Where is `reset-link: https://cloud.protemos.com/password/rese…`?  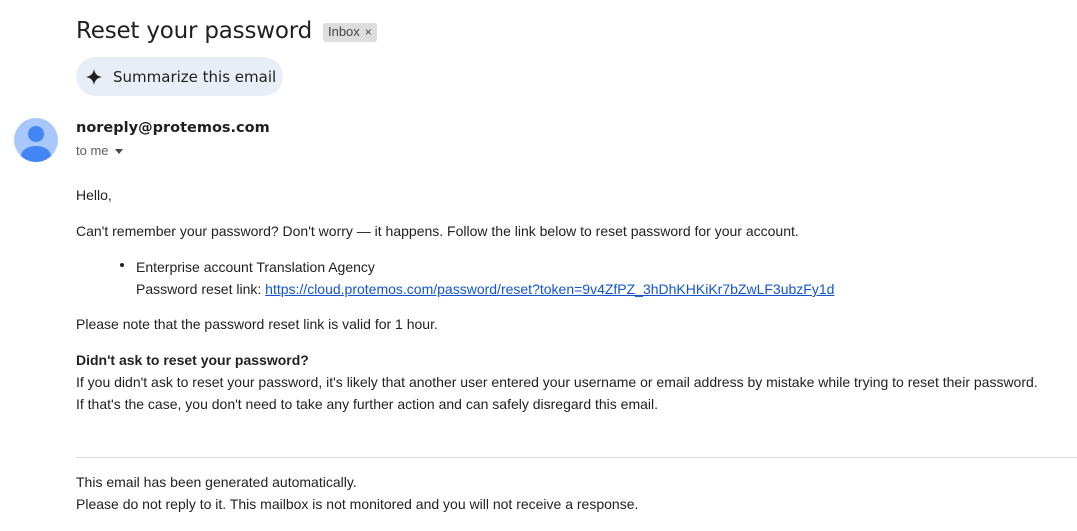 reset-link: https://cloud.protemos.com/password/rese… is located at coordinates (549, 289).